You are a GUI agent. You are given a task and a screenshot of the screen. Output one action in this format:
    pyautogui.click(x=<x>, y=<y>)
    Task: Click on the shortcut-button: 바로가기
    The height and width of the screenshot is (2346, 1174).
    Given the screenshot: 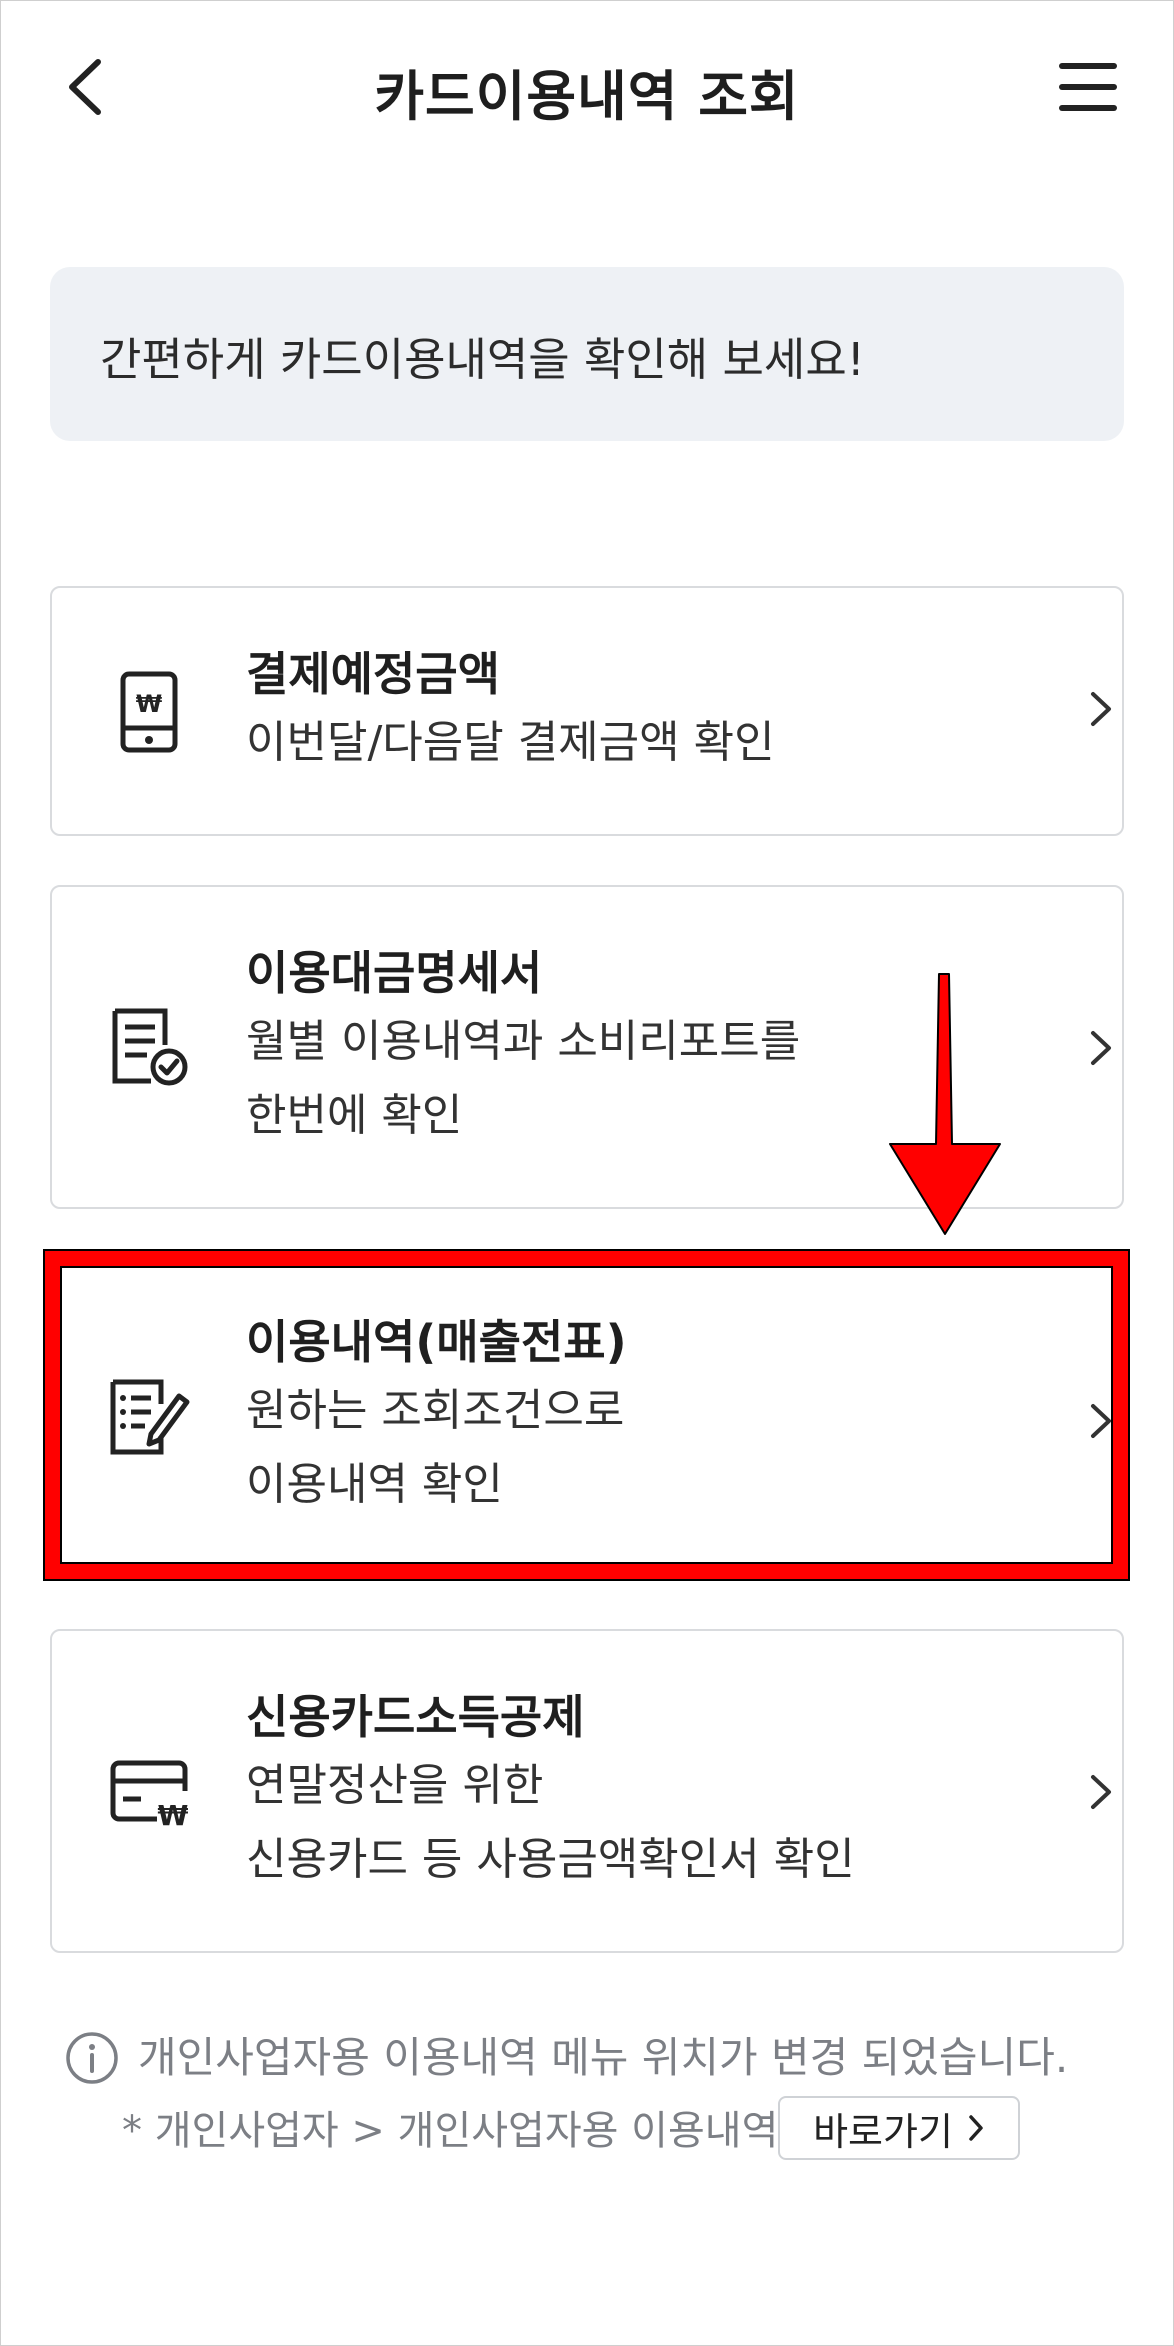 What is the action you would take?
    pyautogui.click(x=899, y=2128)
    